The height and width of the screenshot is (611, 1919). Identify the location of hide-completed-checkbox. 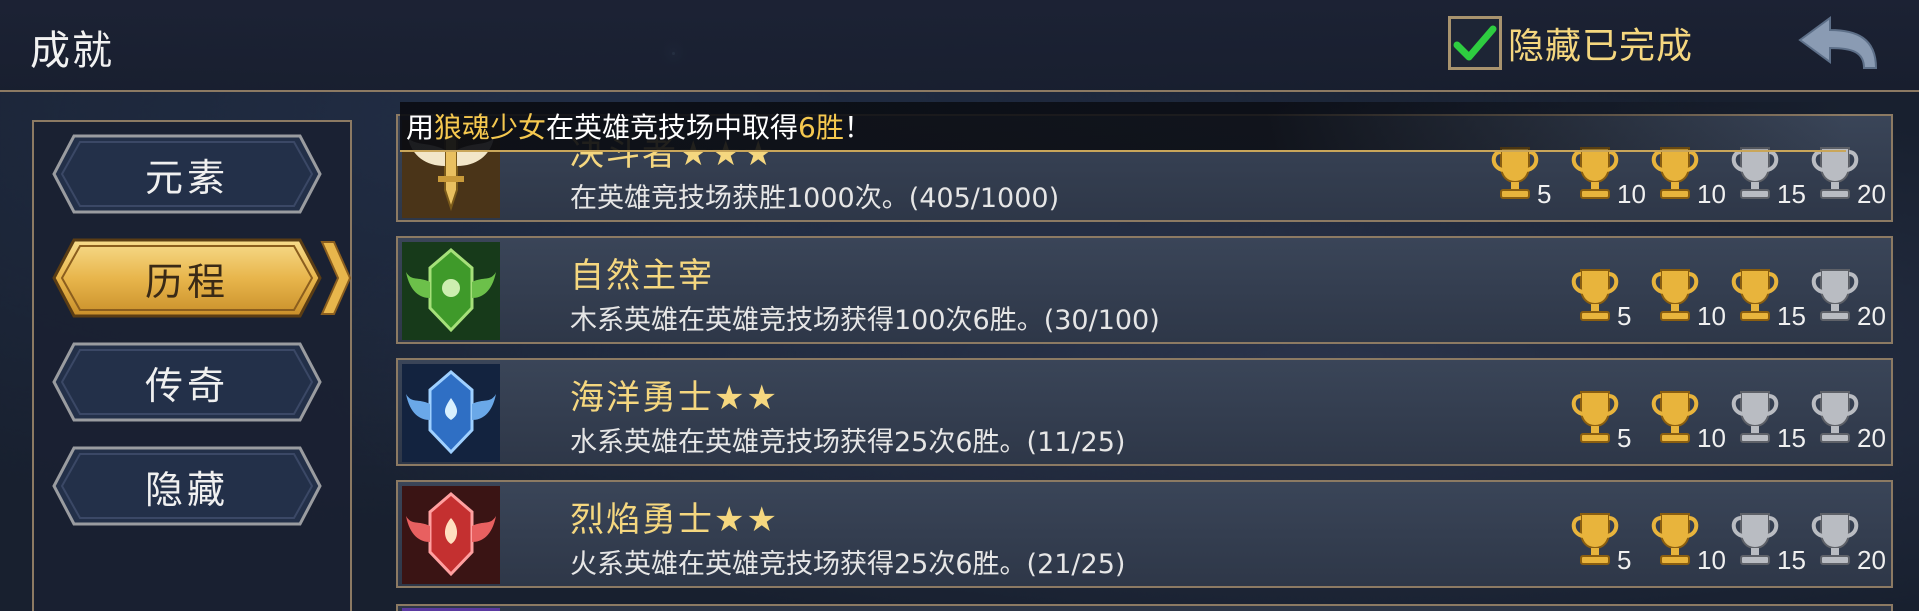
(1475, 43).